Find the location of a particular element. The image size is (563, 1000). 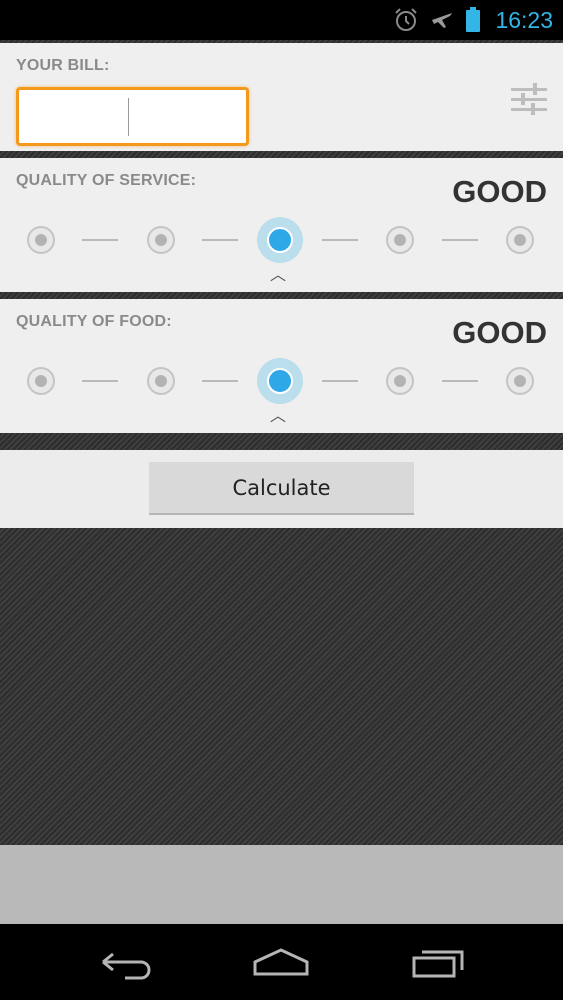

recent-apps-icon is located at coordinates (440, 962).